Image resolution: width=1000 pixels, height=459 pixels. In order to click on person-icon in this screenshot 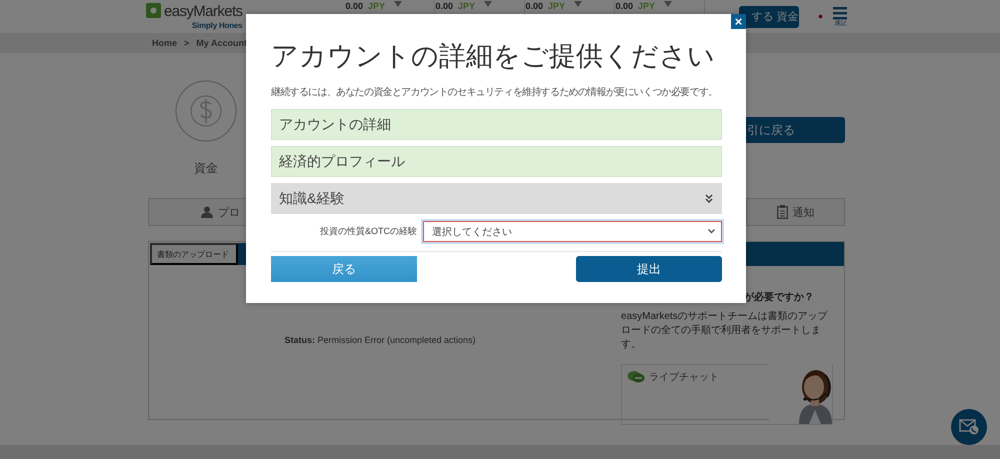, I will do `click(207, 212)`.